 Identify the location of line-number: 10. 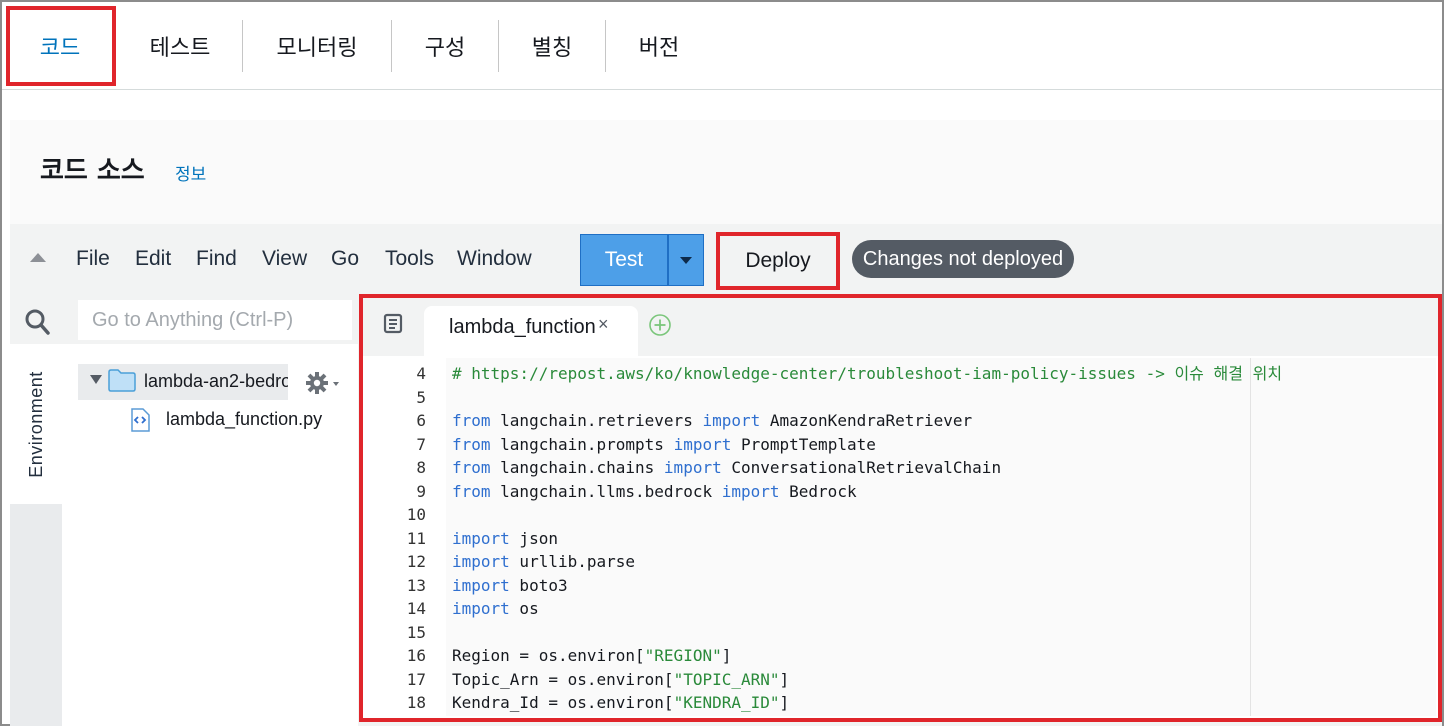
(416, 514).